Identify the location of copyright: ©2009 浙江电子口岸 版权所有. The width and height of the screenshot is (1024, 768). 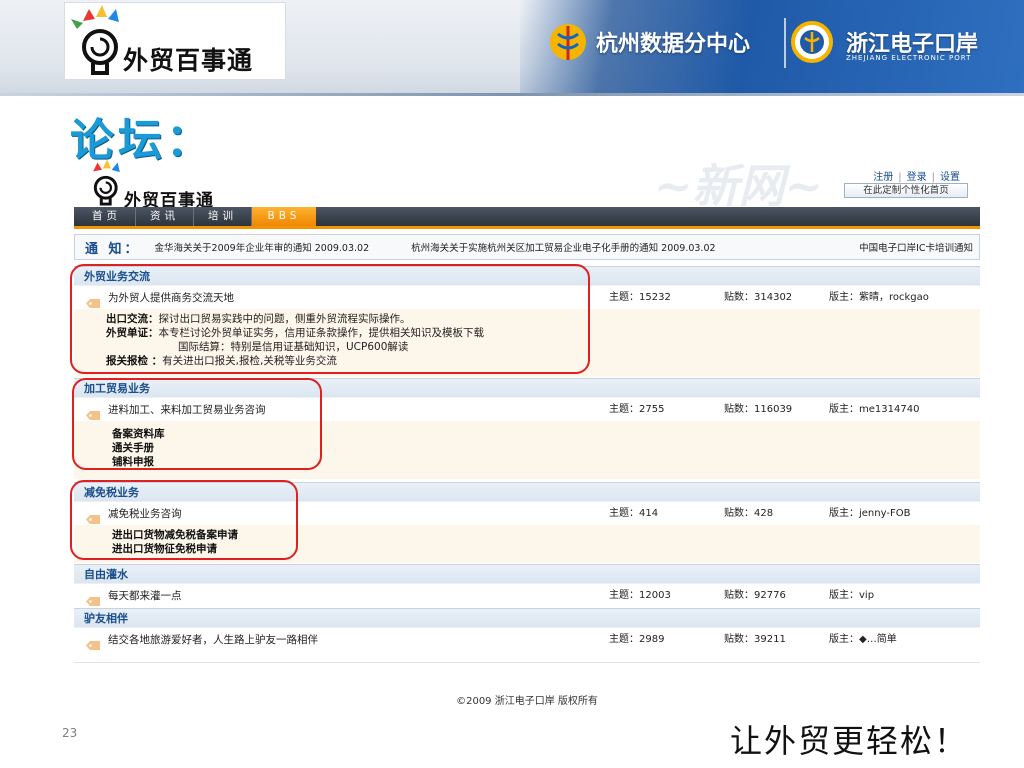
(527, 701).